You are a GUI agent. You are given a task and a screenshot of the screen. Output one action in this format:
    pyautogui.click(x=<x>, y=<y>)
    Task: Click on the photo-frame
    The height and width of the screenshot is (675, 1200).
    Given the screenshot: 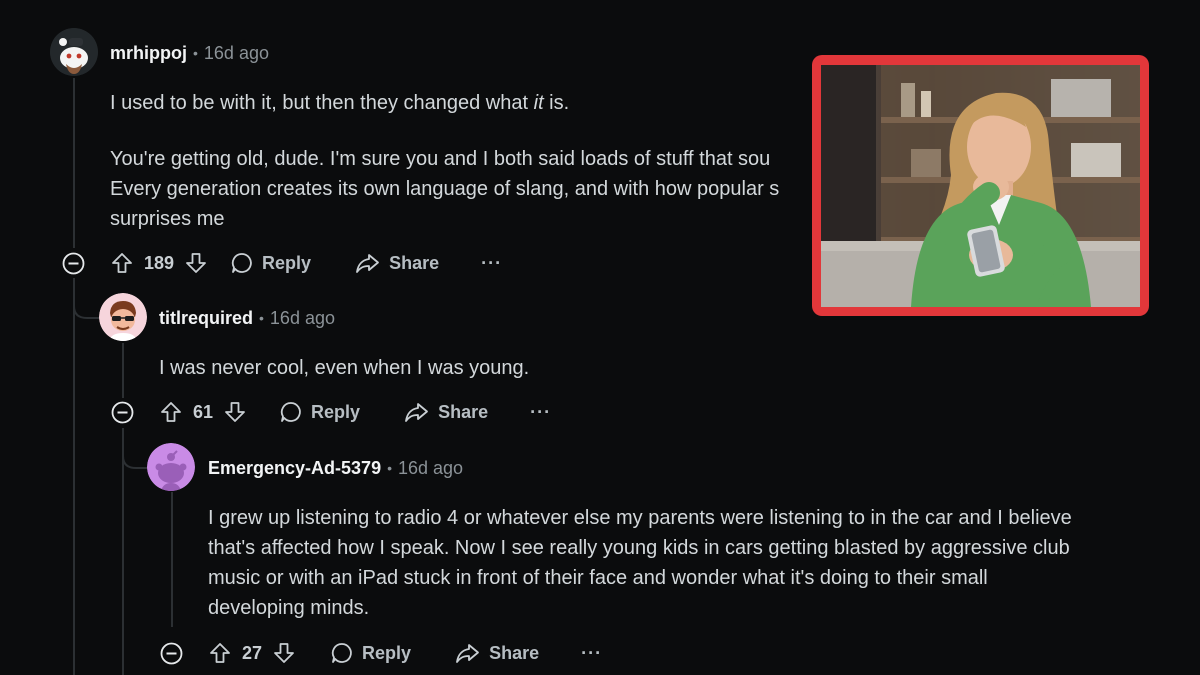 What is the action you would take?
    pyautogui.click(x=980, y=185)
    